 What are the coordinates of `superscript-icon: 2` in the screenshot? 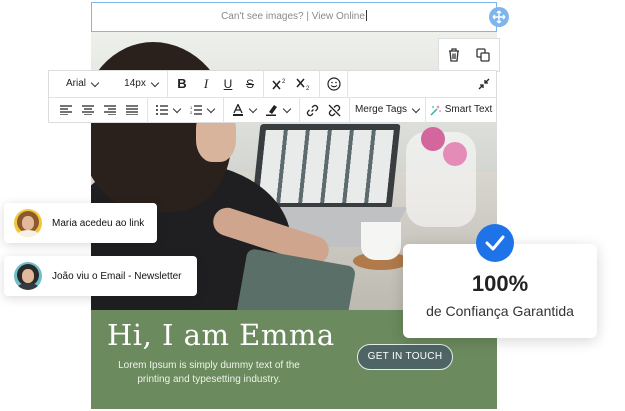 It's located at (280, 84).